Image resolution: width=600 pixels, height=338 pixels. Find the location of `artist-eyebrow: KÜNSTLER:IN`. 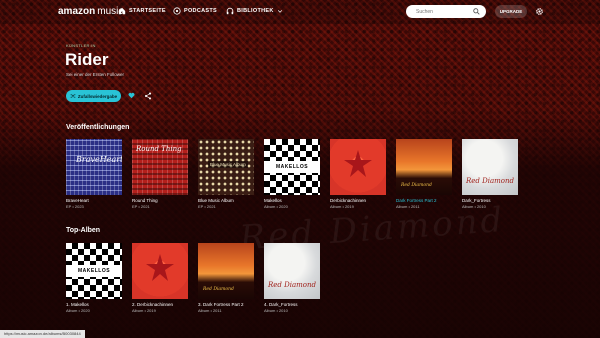

artist-eyebrow: KÜNSTLER:IN is located at coordinates (81, 45).